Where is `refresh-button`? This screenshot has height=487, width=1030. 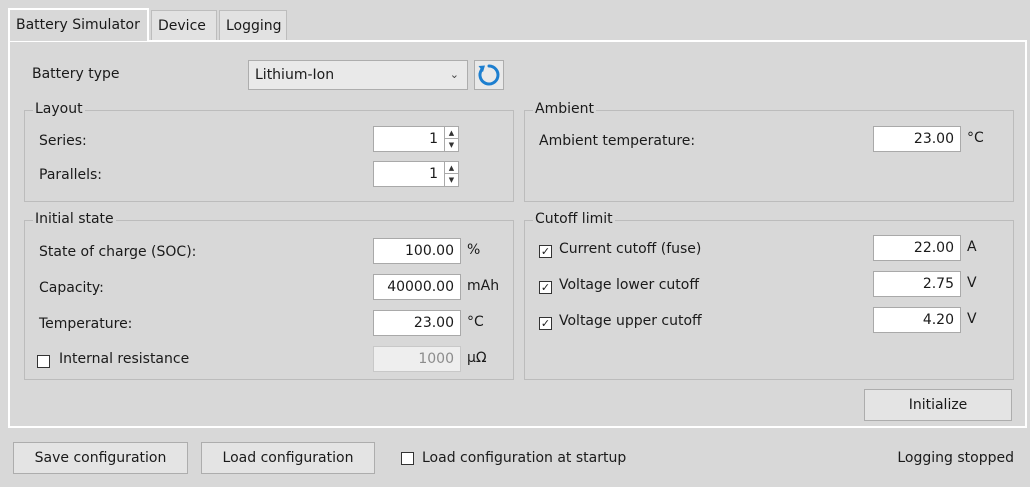
refresh-button is located at coordinates (489, 75).